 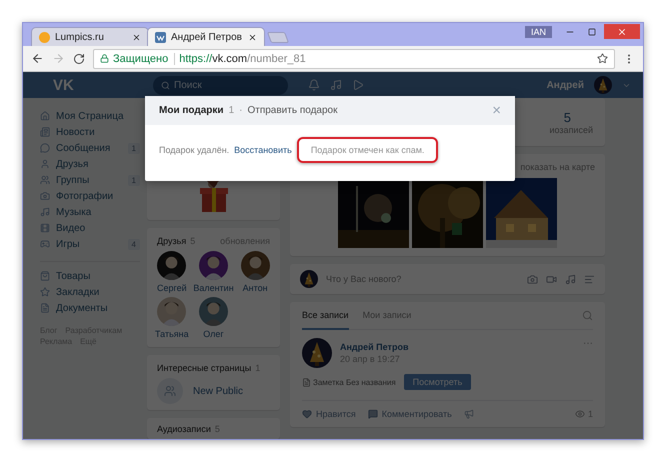 I want to click on card-title: Друзья, so click(x=171, y=241).